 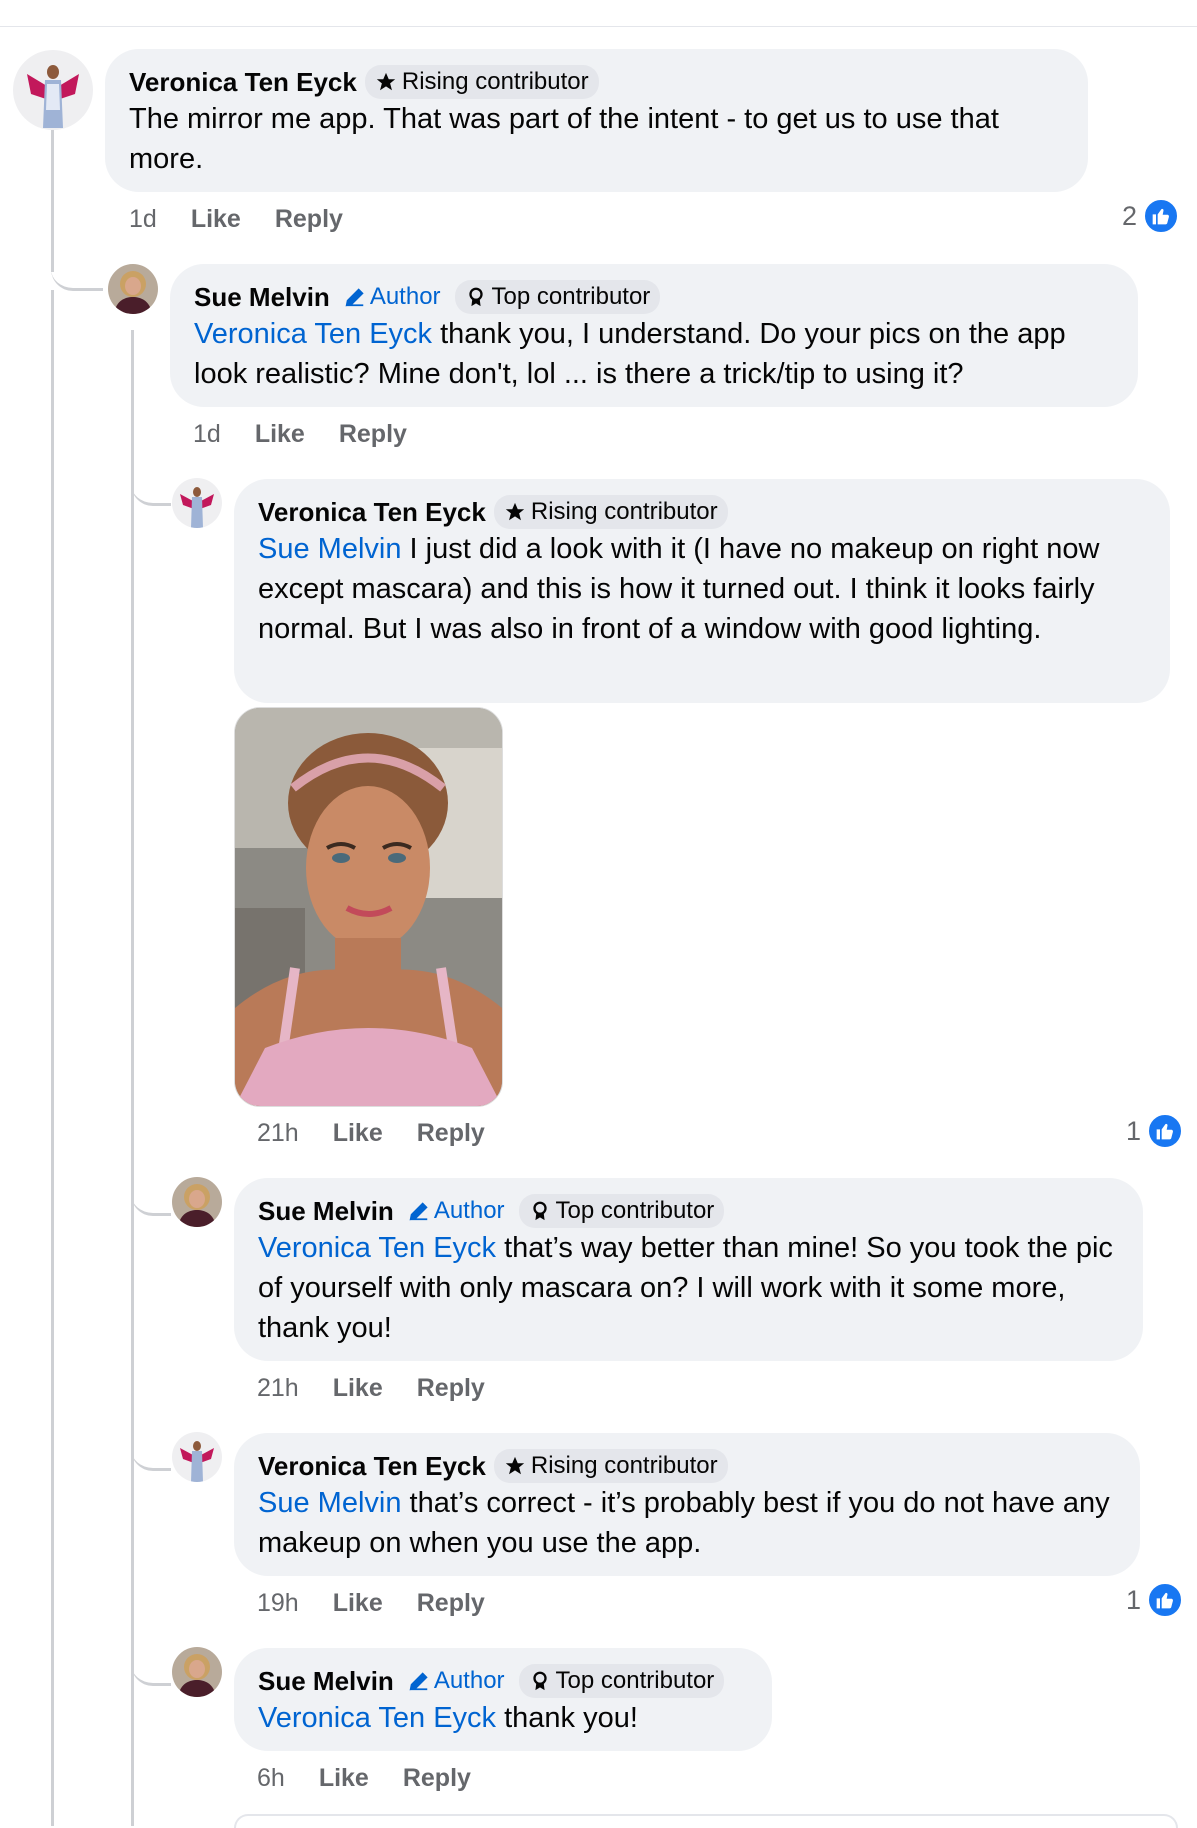 I want to click on comment-time: 19h, so click(x=278, y=1603).